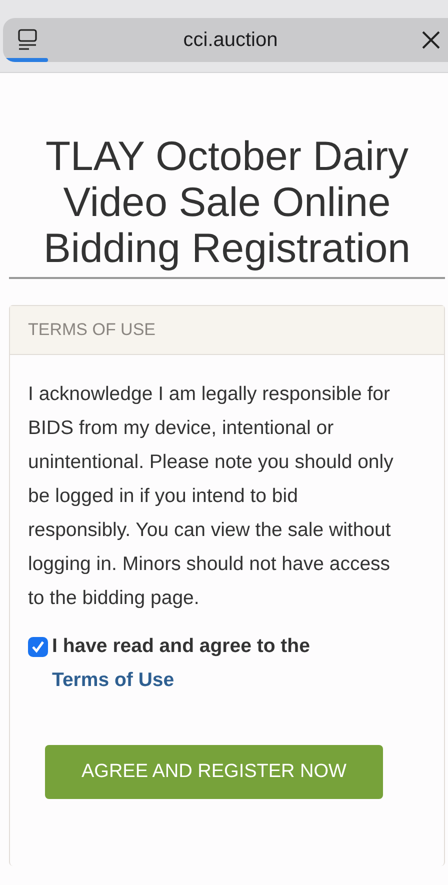 This screenshot has width=448, height=885. I want to click on card-header: TERMS OF USE, so click(227, 330).